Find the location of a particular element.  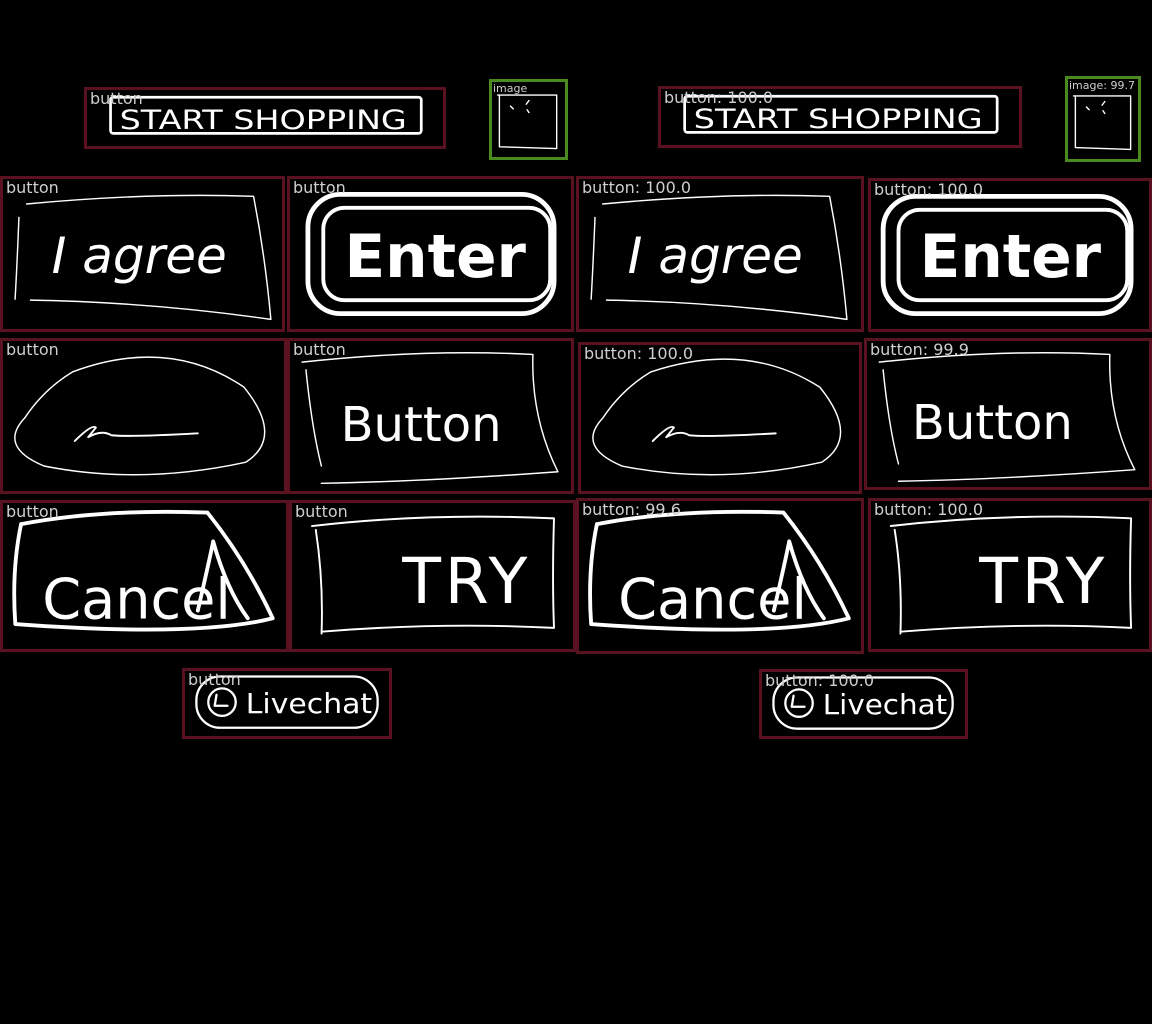

livechat-button: Livechat button is located at coordinates (287, 703).